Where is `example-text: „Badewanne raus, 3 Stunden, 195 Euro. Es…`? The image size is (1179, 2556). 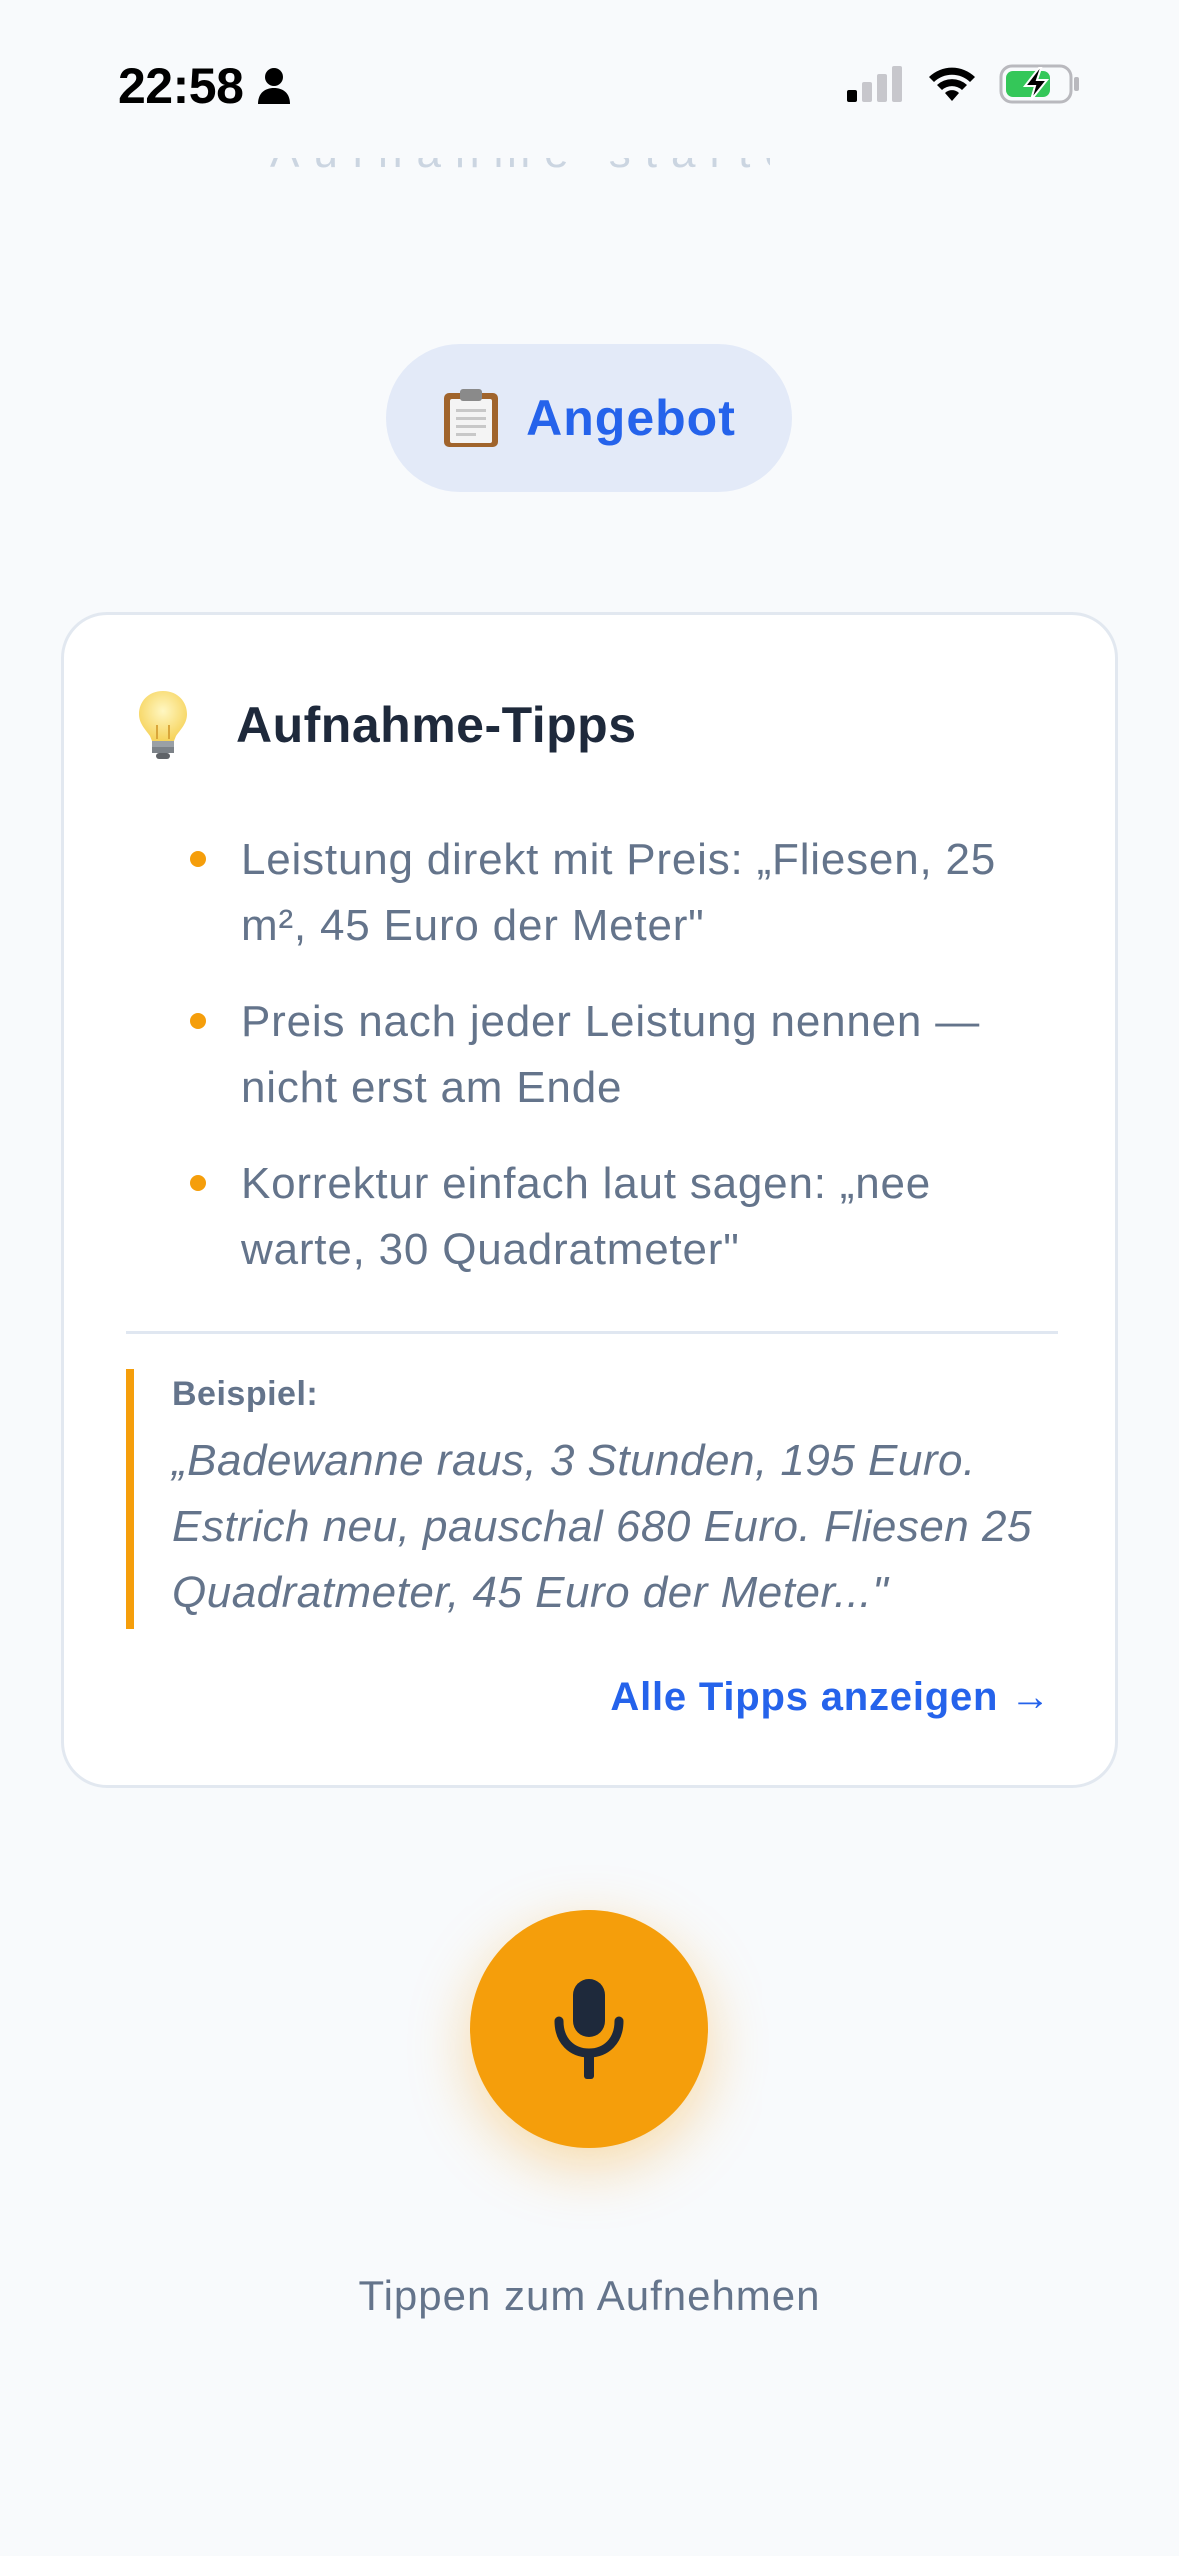
example-text: „Badewanne raus, 3 Stunden, 195 Euro. Es… is located at coordinates (602, 1526).